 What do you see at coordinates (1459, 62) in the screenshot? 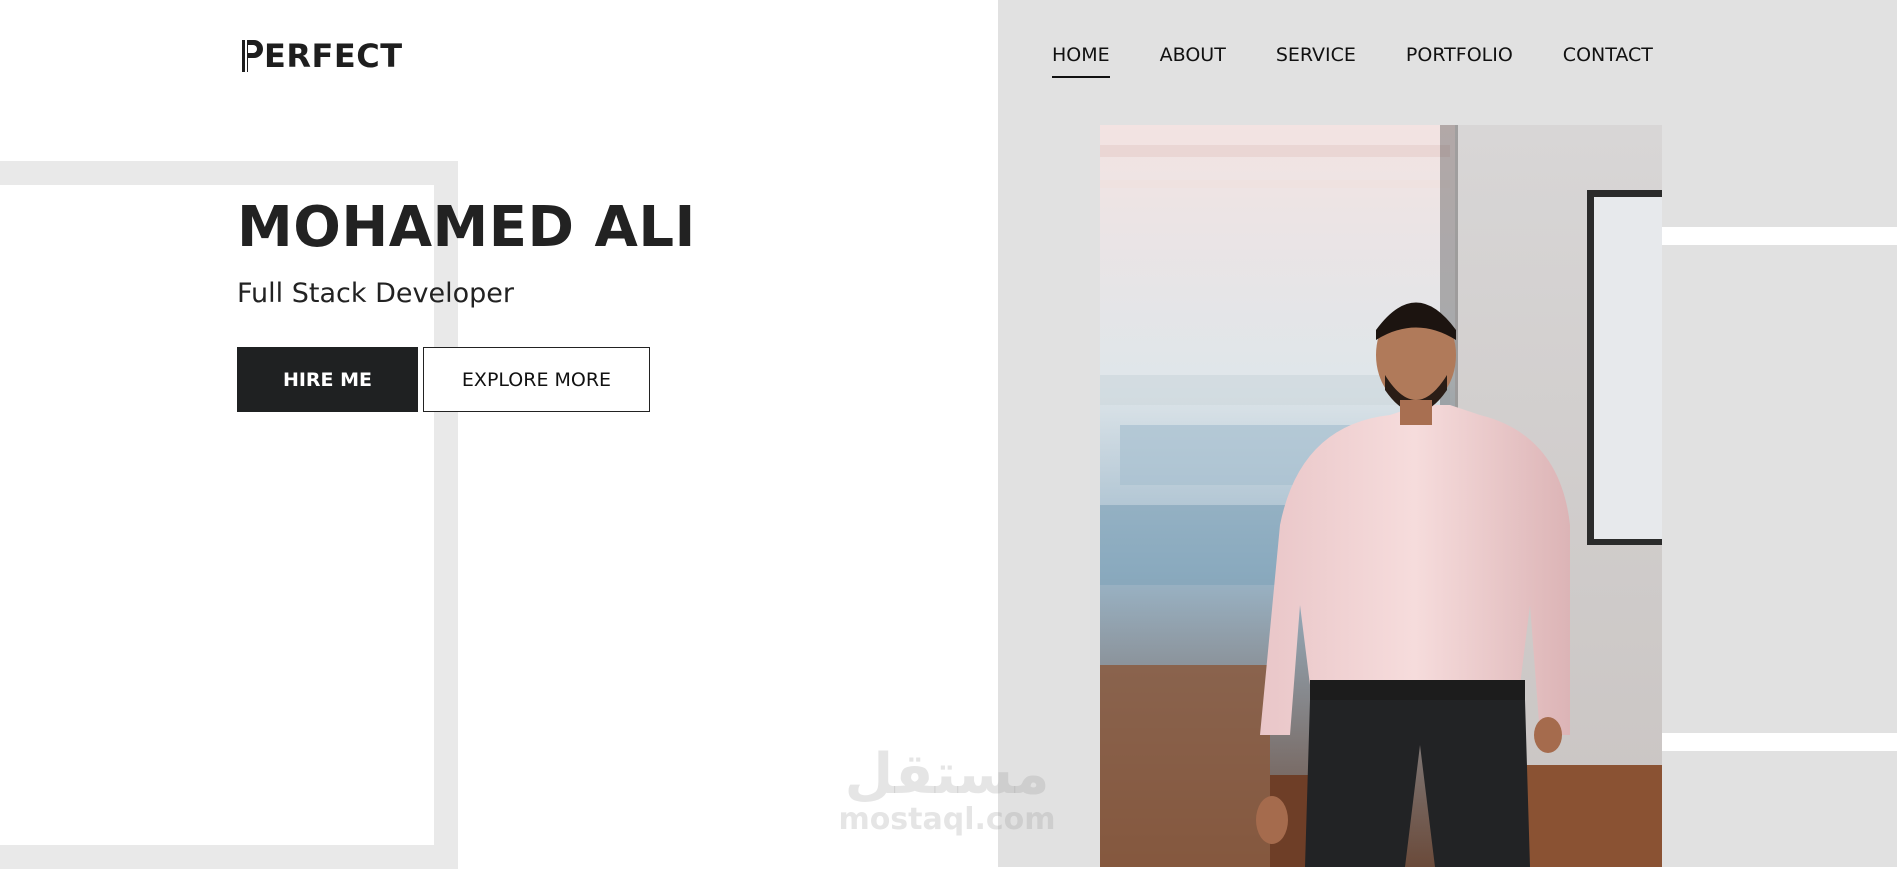
I see `nav-portfolio: PORTFOLIO` at bounding box center [1459, 62].